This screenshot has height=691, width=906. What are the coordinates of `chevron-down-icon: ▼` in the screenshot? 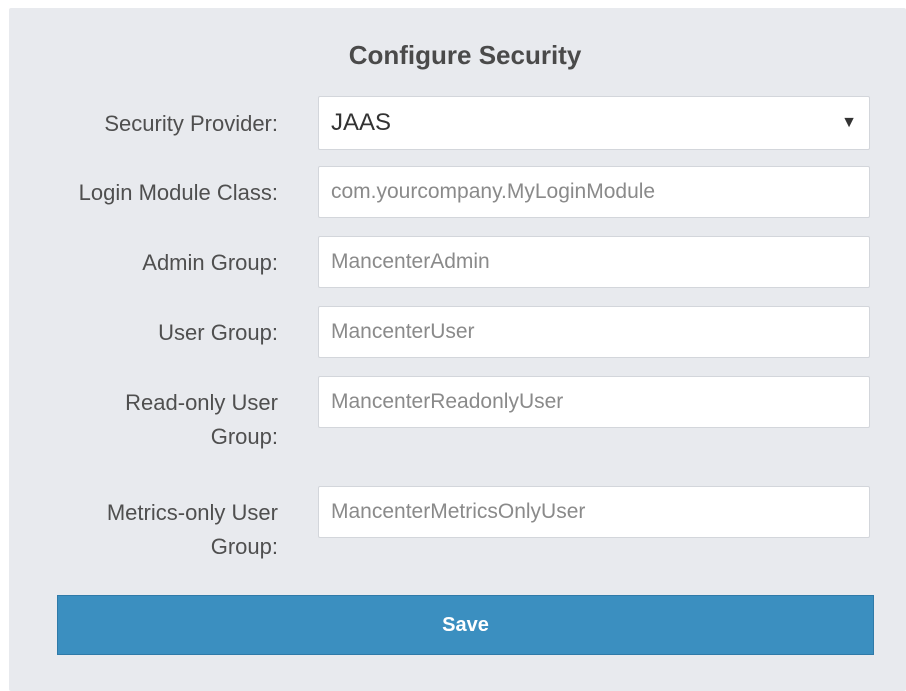 It's located at (849, 122).